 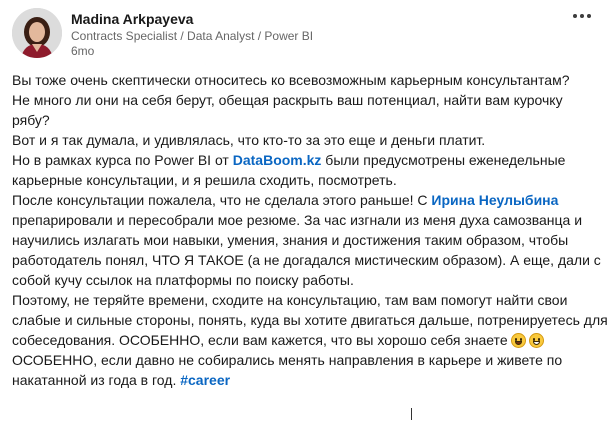 I want to click on databoom-link: DataBoom.kz, so click(x=277, y=160).